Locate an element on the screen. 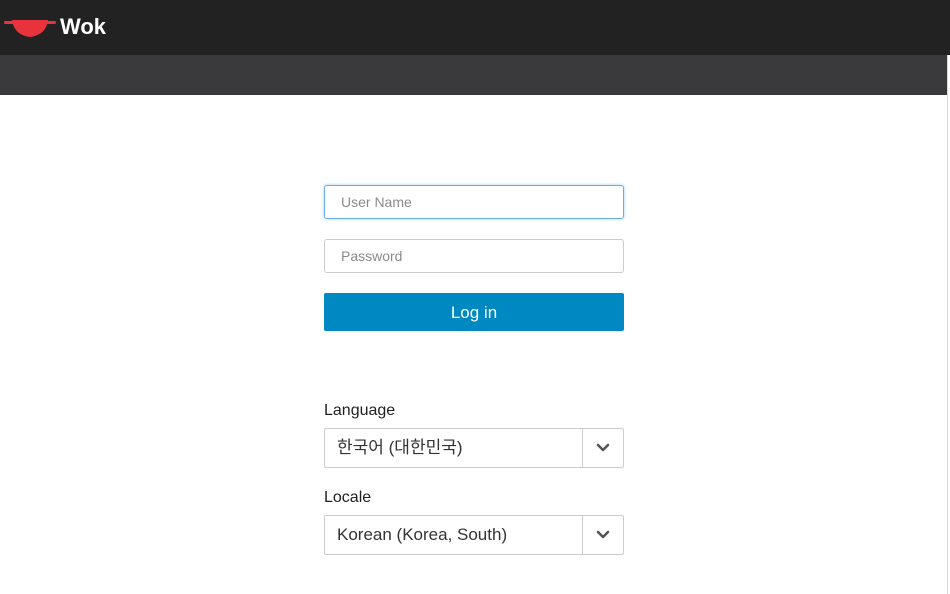 This screenshot has width=950, height=594. language-select: 한국어 (대한민국) is located at coordinates (474, 448).